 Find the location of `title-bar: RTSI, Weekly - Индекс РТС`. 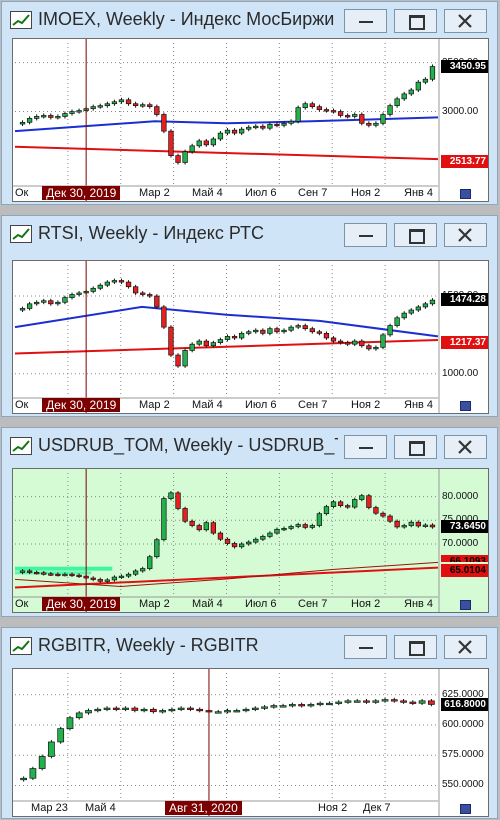

title-bar: RTSI, Weekly - Индекс РТС is located at coordinates (249, 234).